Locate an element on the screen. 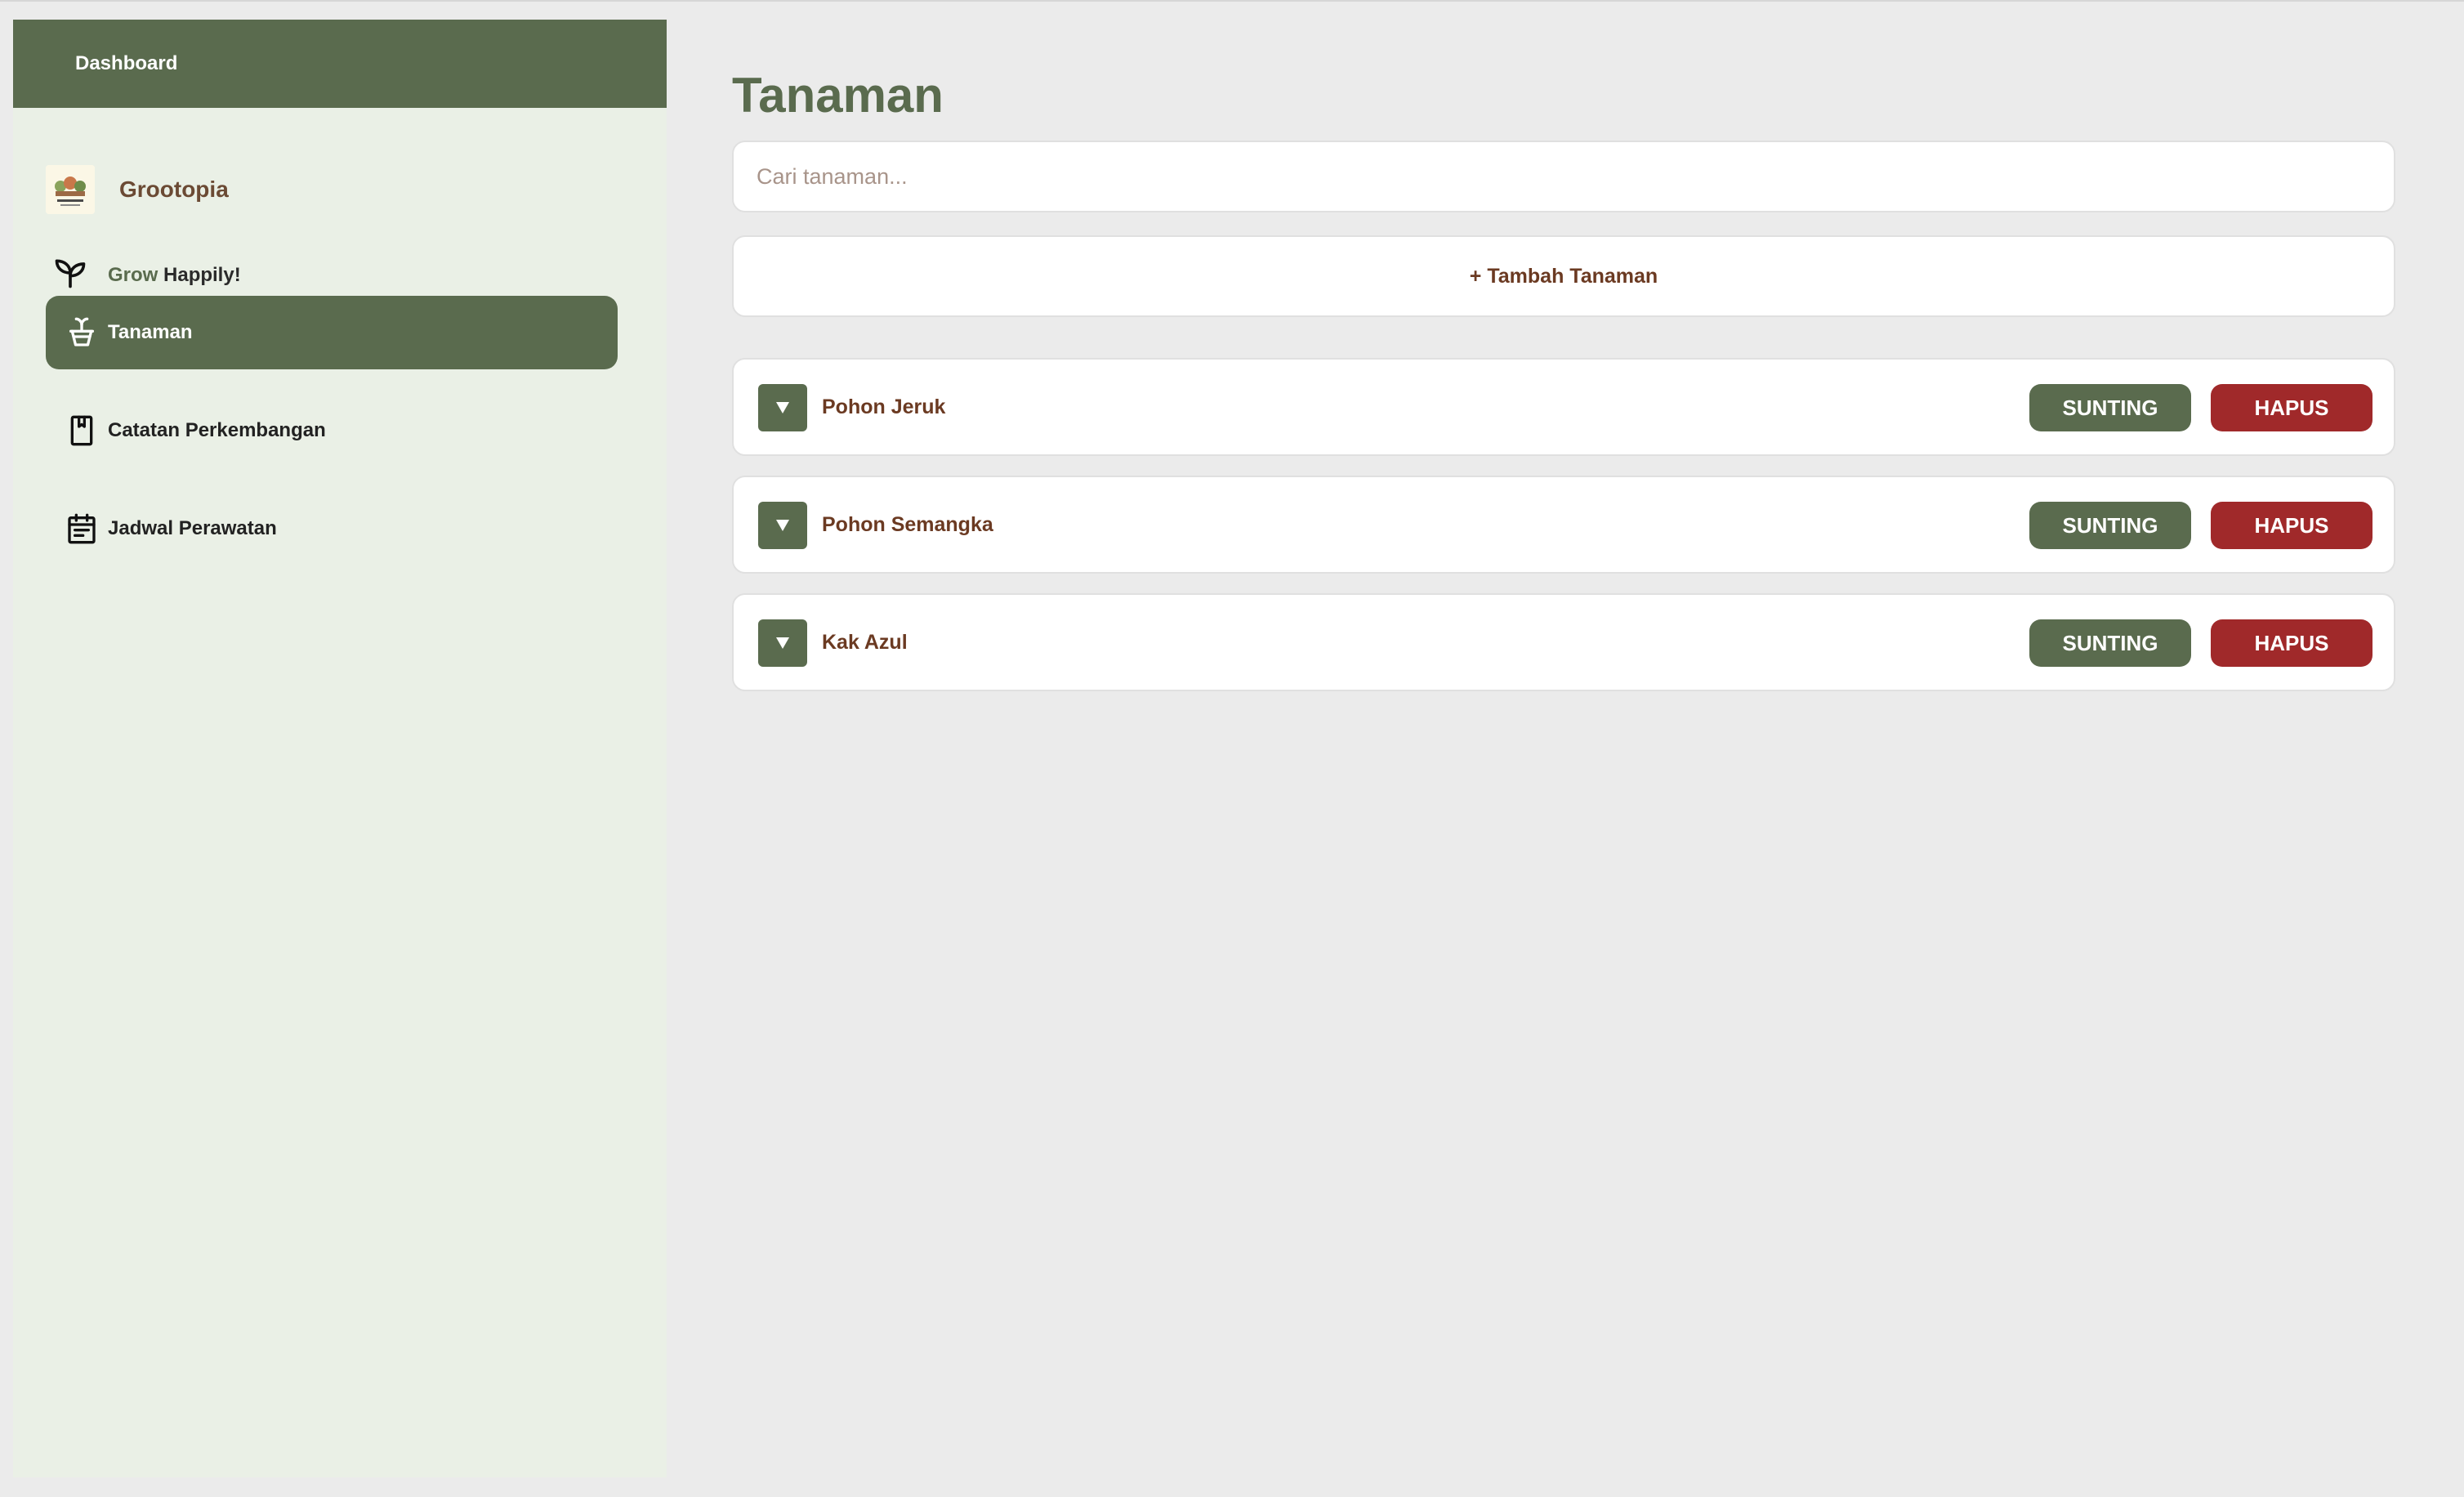 This screenshot has width=2464, height=1497. grootopia-logo is located at coordinates (70, 189).